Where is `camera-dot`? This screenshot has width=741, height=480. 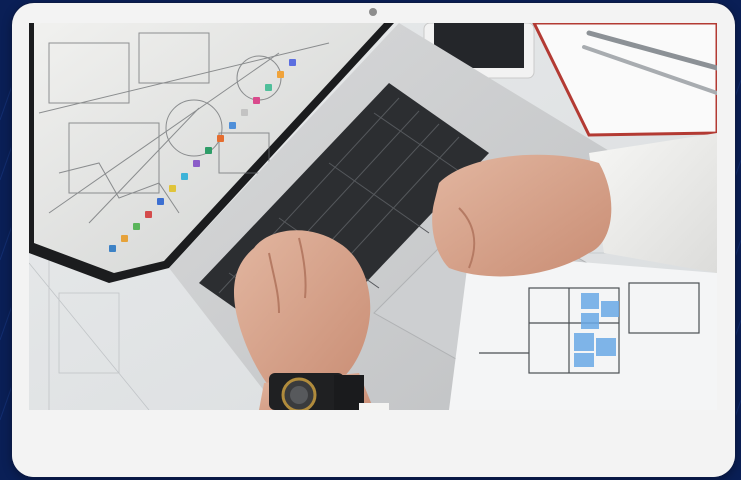 camera-dot is located at coordinates (373, 12).